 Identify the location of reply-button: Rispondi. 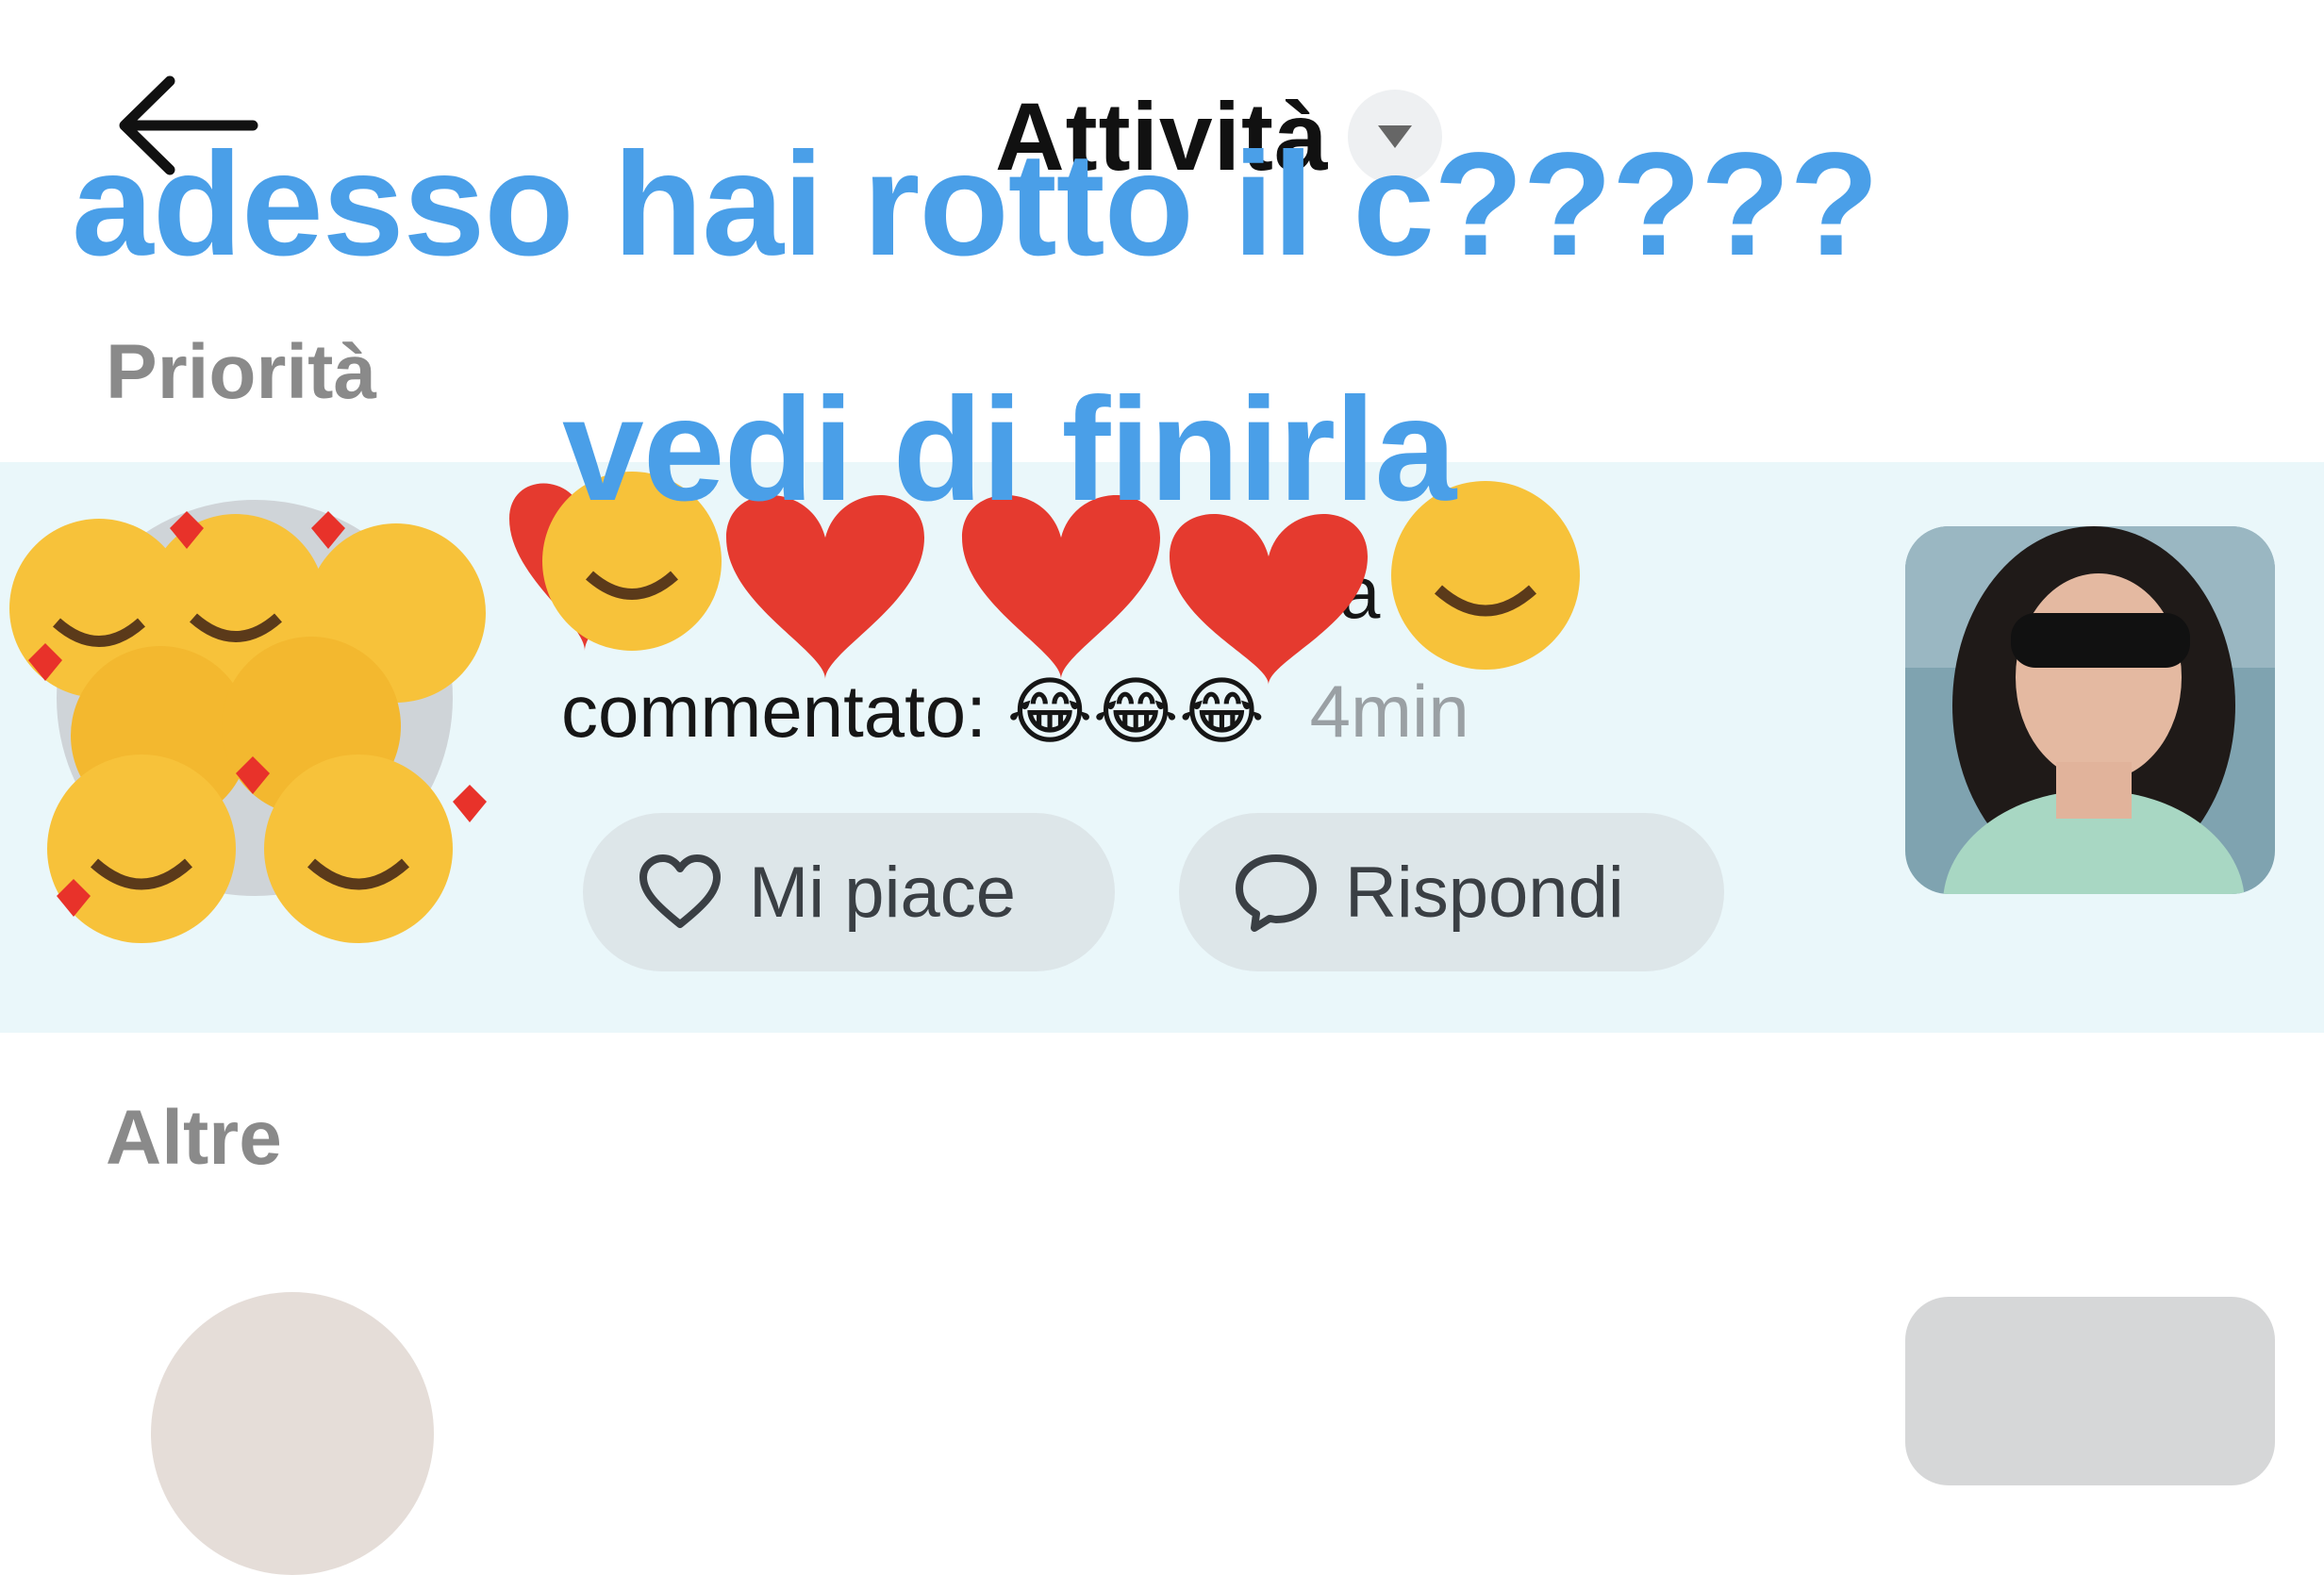
(1452, 892).